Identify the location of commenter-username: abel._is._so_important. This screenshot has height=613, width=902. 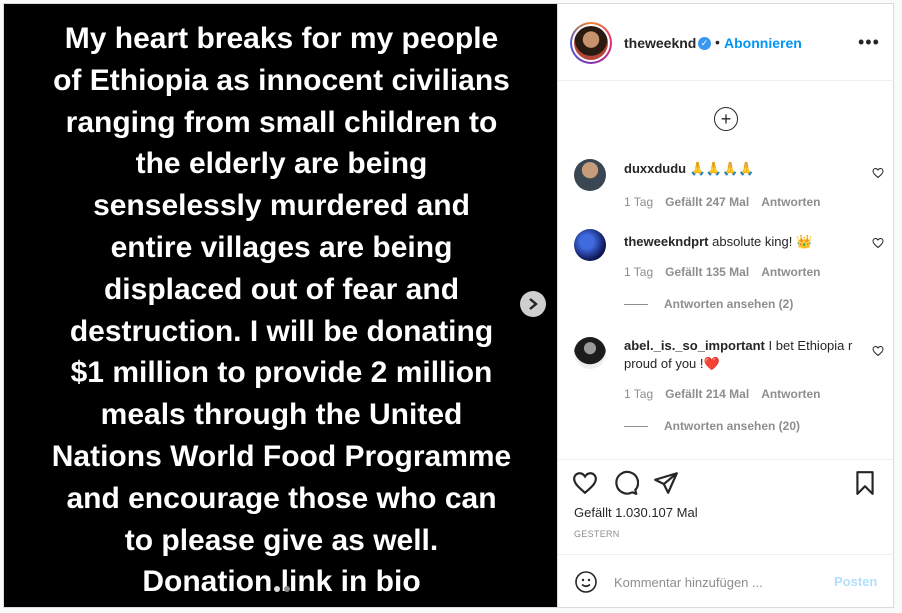
(694, 345).